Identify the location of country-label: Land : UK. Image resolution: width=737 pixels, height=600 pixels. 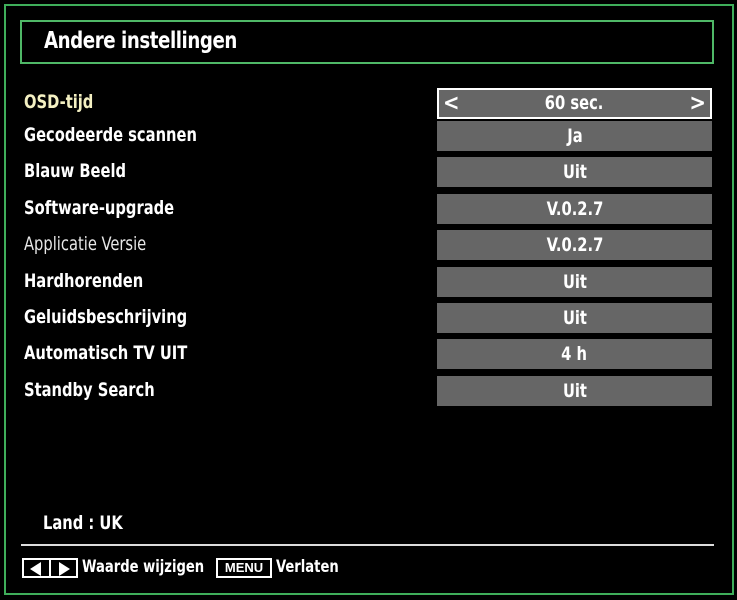
(83, 523).